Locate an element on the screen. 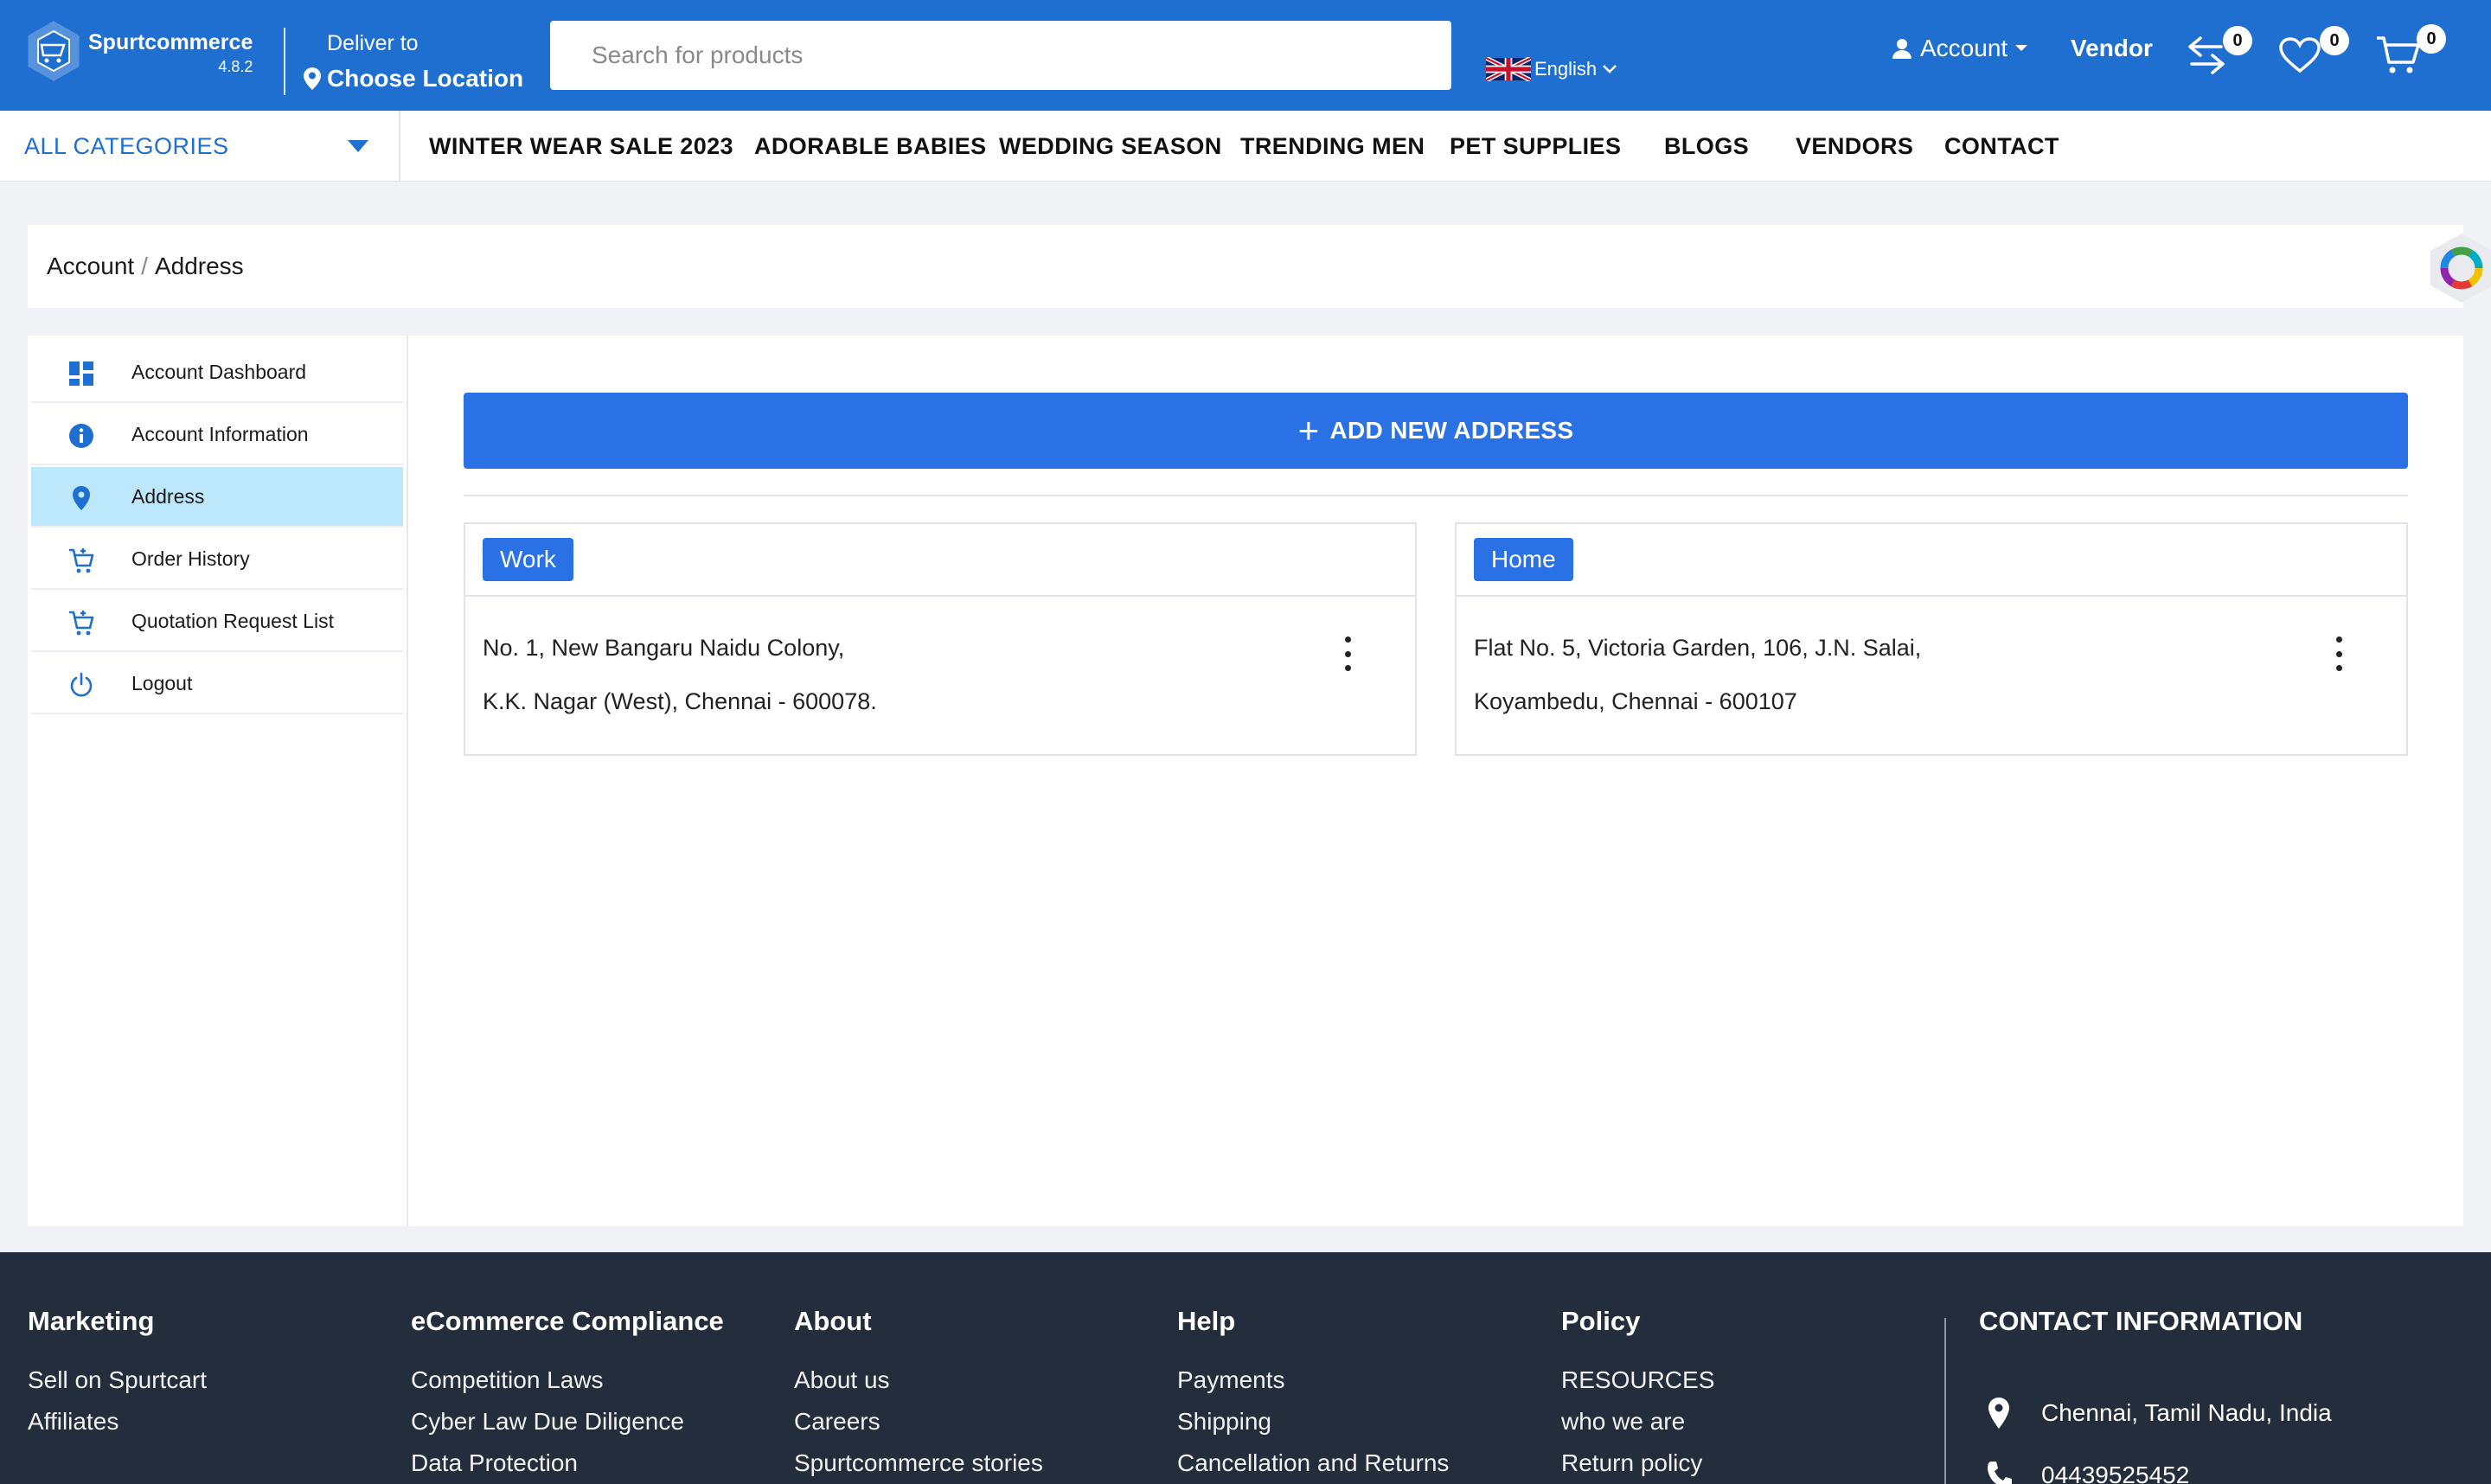  dashboard-icon is located at coordinates (81, 373).